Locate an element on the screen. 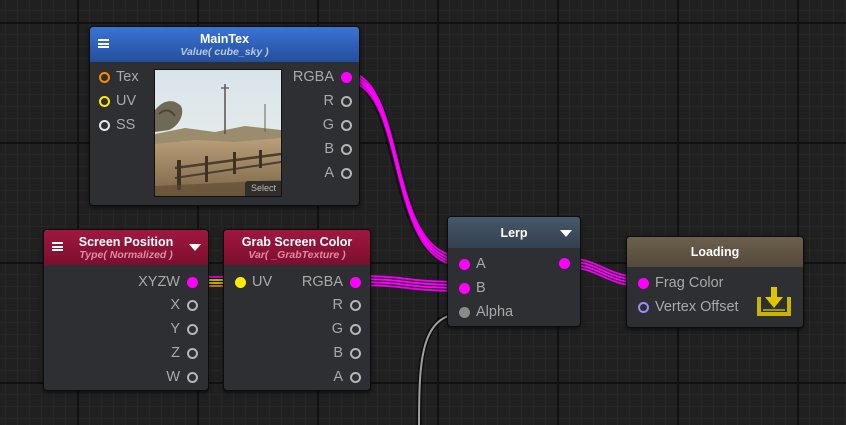  port-grab-b: B is located at coordinates (347, 353).